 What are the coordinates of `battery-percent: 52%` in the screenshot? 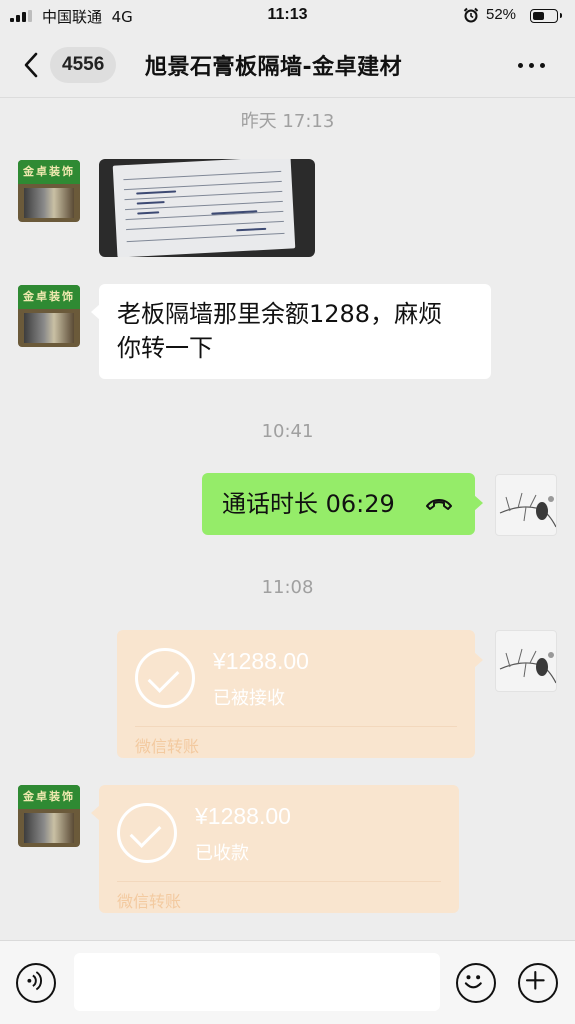 It's located at (501, 14).